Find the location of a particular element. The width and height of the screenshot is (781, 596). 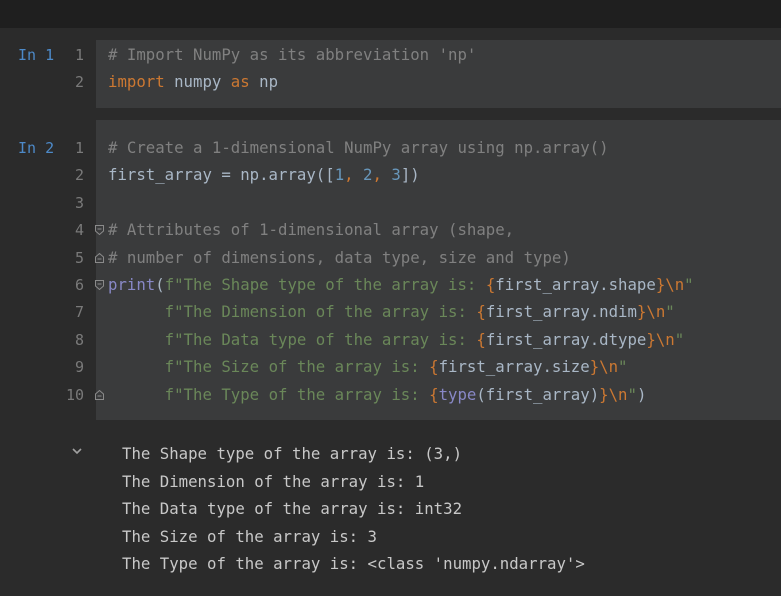

output-line: The Data type of the array is: int32 is located at coordinates (292, 508).